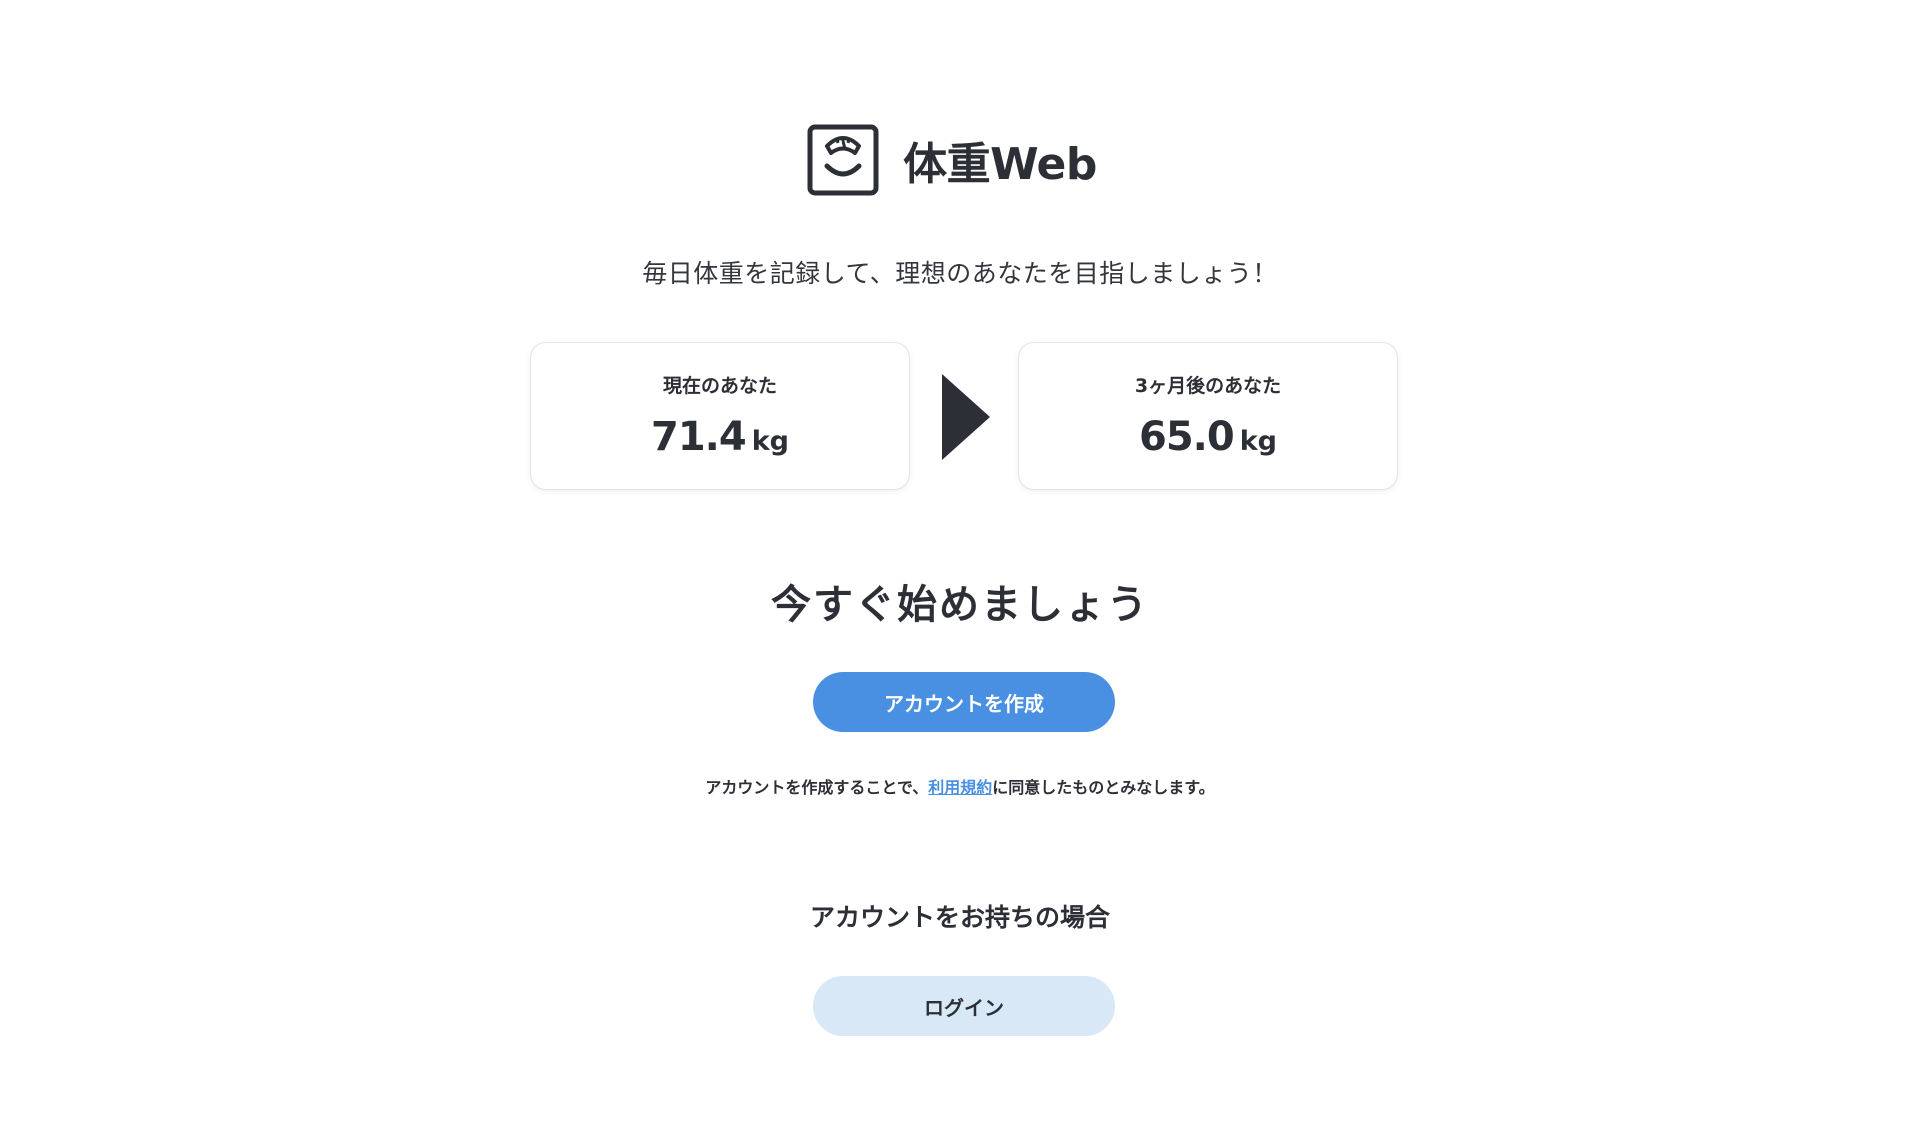 The width and height of the screenshot is (1920, 1132). I want to click on current-weight-label: 現在のあなた, so click(719, 386).